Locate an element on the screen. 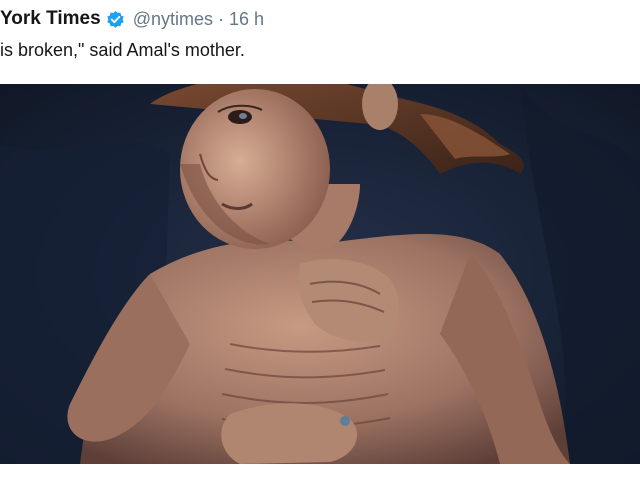 The image size is (640, 480). tweet-footer-spacer is located at coordinates (320, 472).